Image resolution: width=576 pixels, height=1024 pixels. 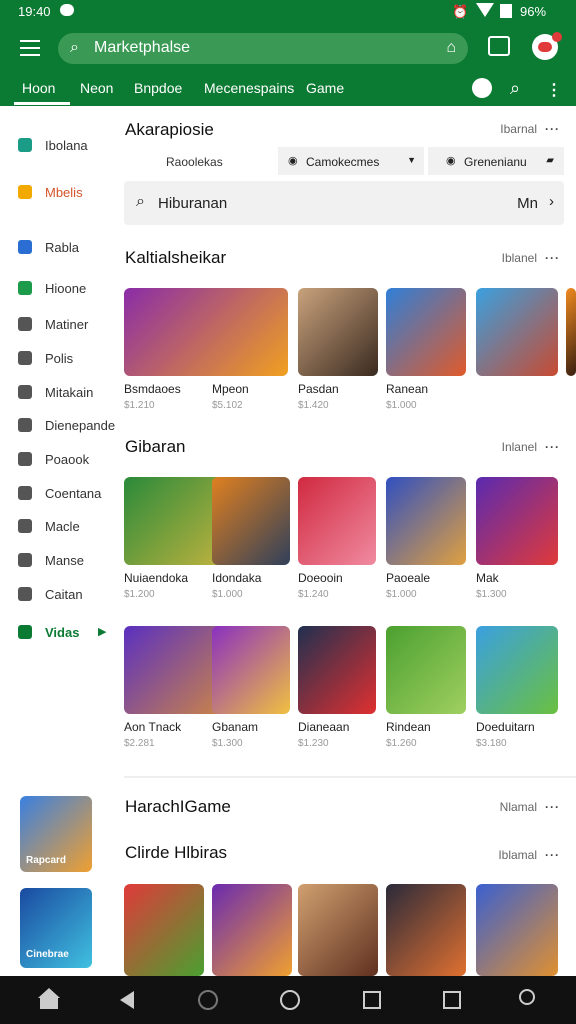 I want to click on circle-home-icon, so click(x=290, y=1000).